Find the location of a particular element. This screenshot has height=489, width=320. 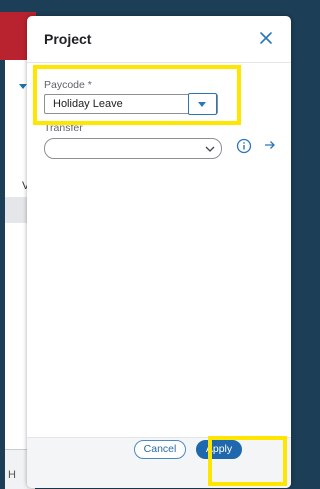

paycode-label: Paycode * is located at coordinates (68, 85).